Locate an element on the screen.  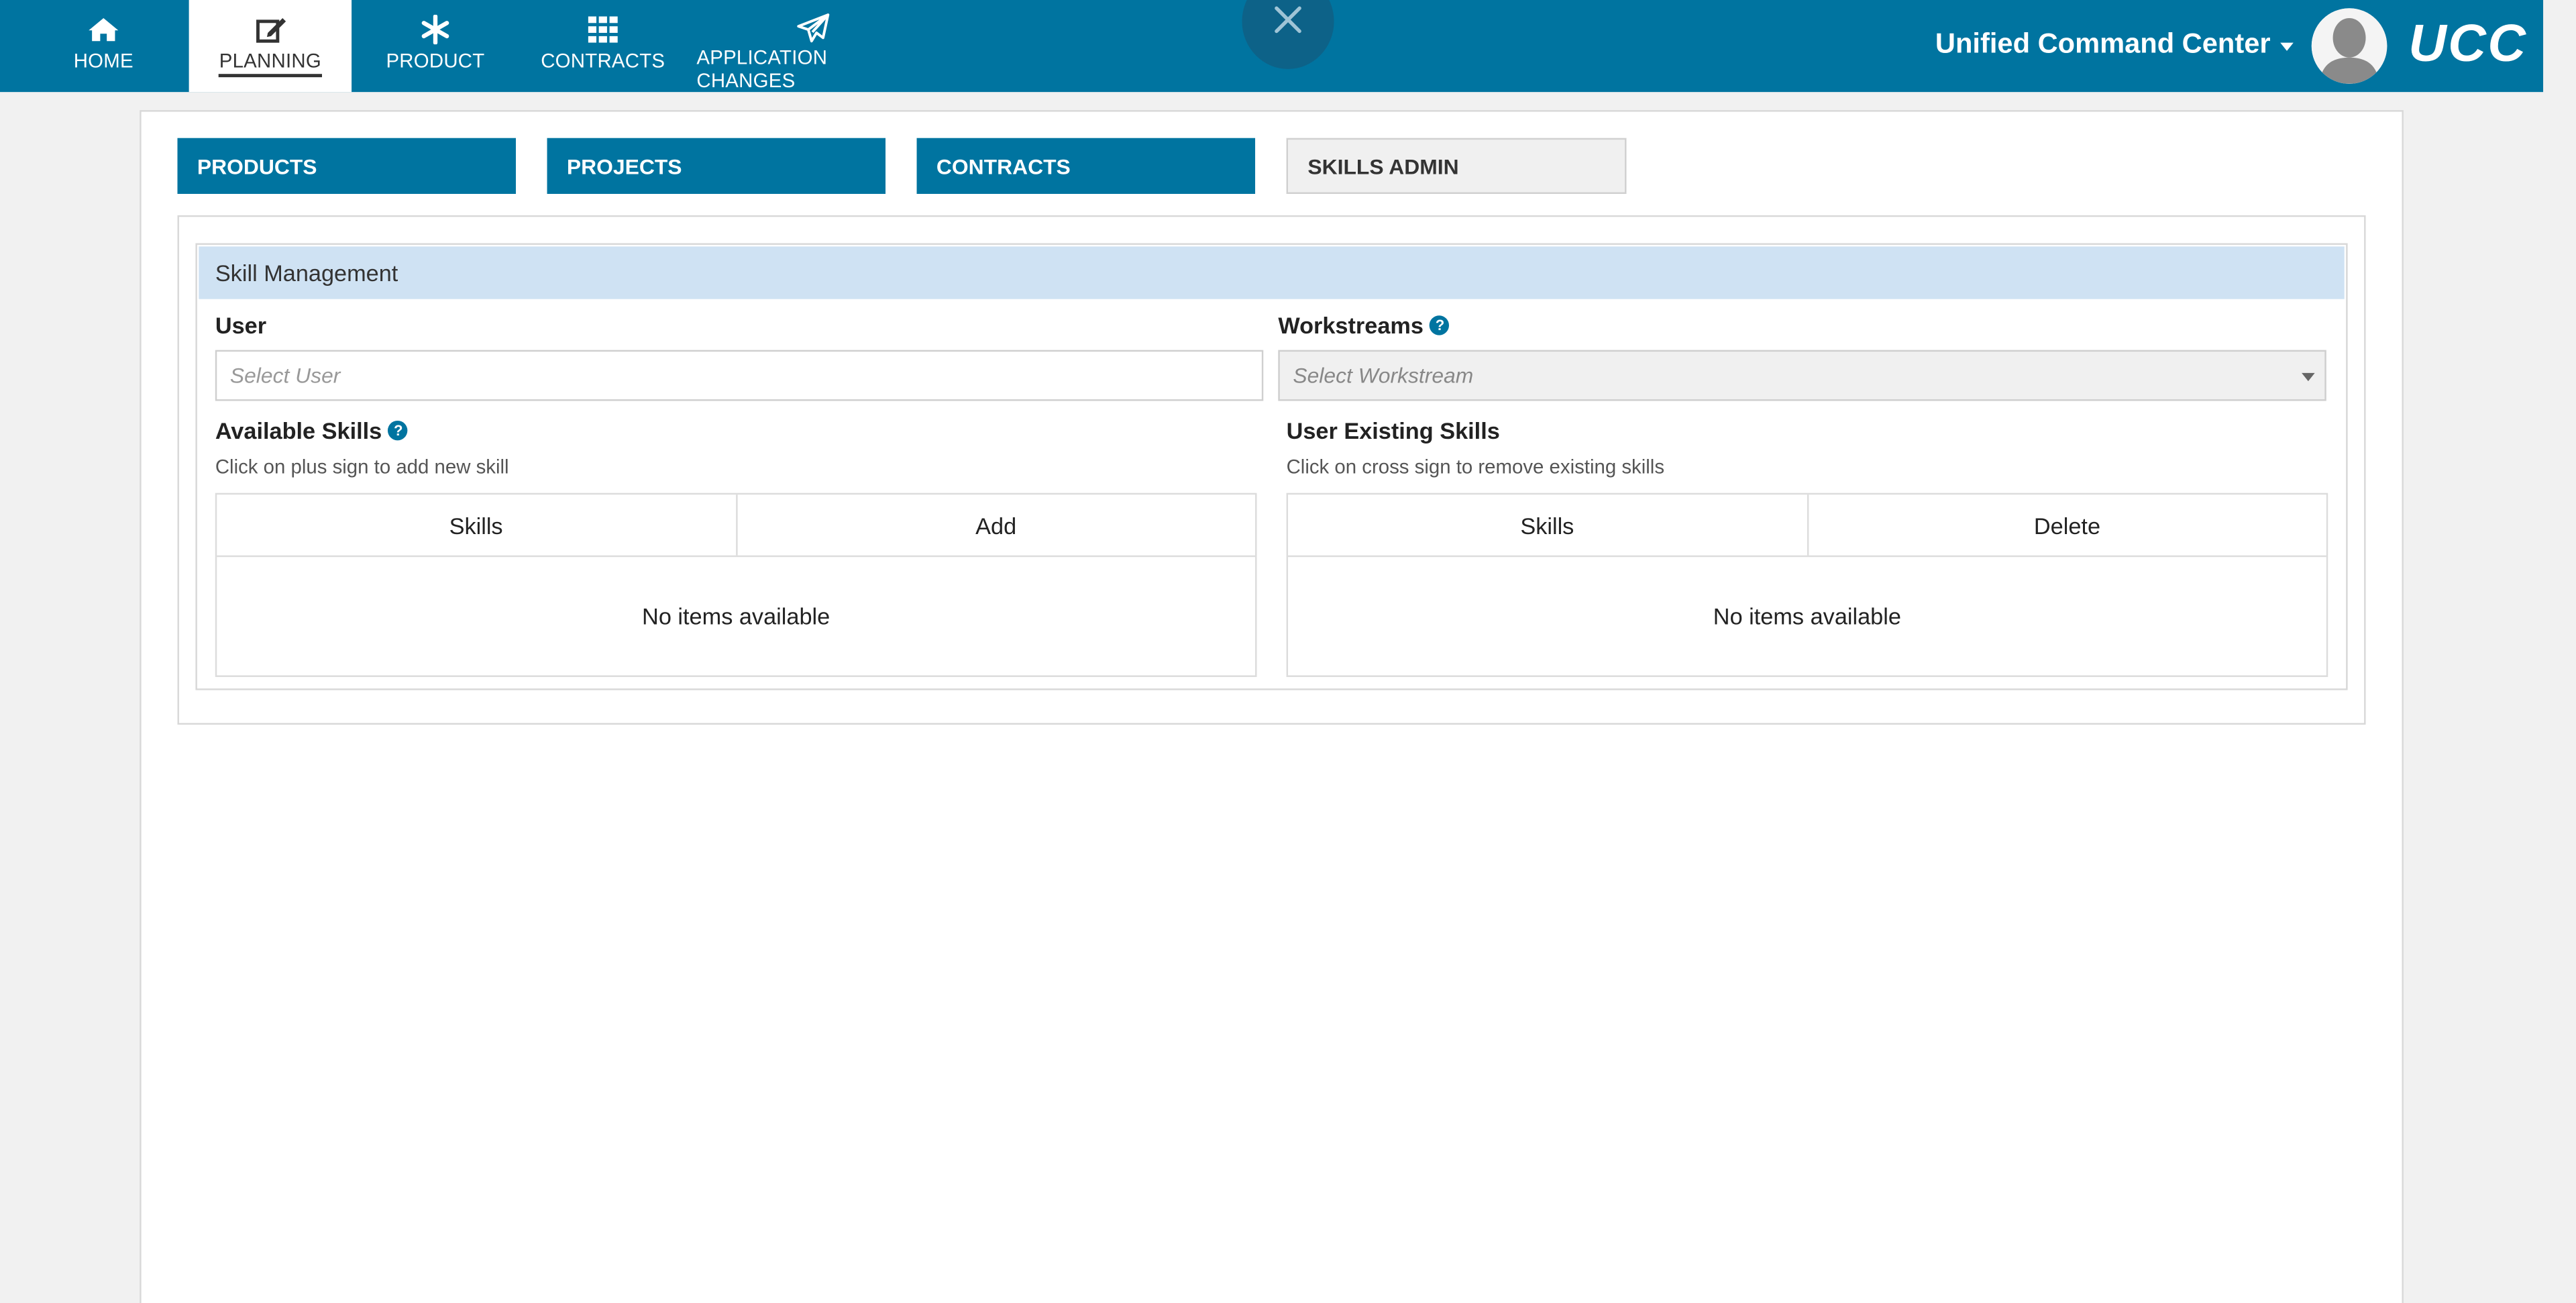
nav-application-changes: APPLICATION CHANGES is located at coordinates (813, 46).